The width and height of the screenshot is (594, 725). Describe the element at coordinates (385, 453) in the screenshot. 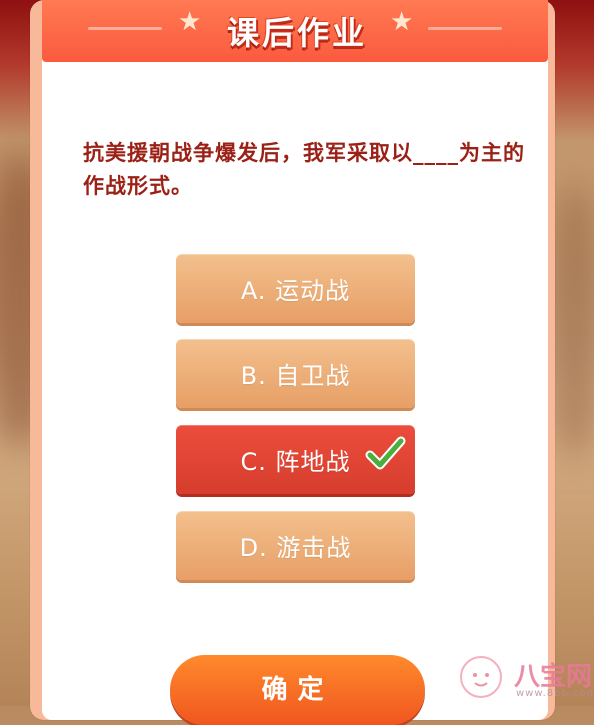

I see `check-icon` at that location.